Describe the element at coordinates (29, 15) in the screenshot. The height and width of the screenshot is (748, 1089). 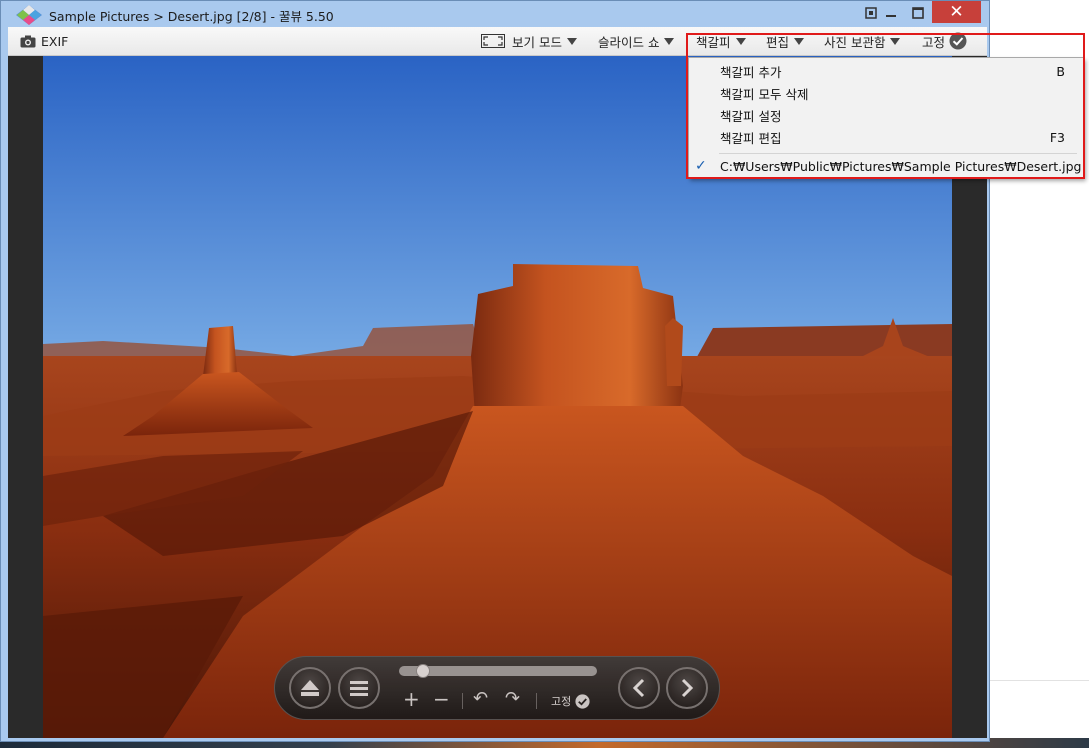
I see `app-logo-icon` at that location.